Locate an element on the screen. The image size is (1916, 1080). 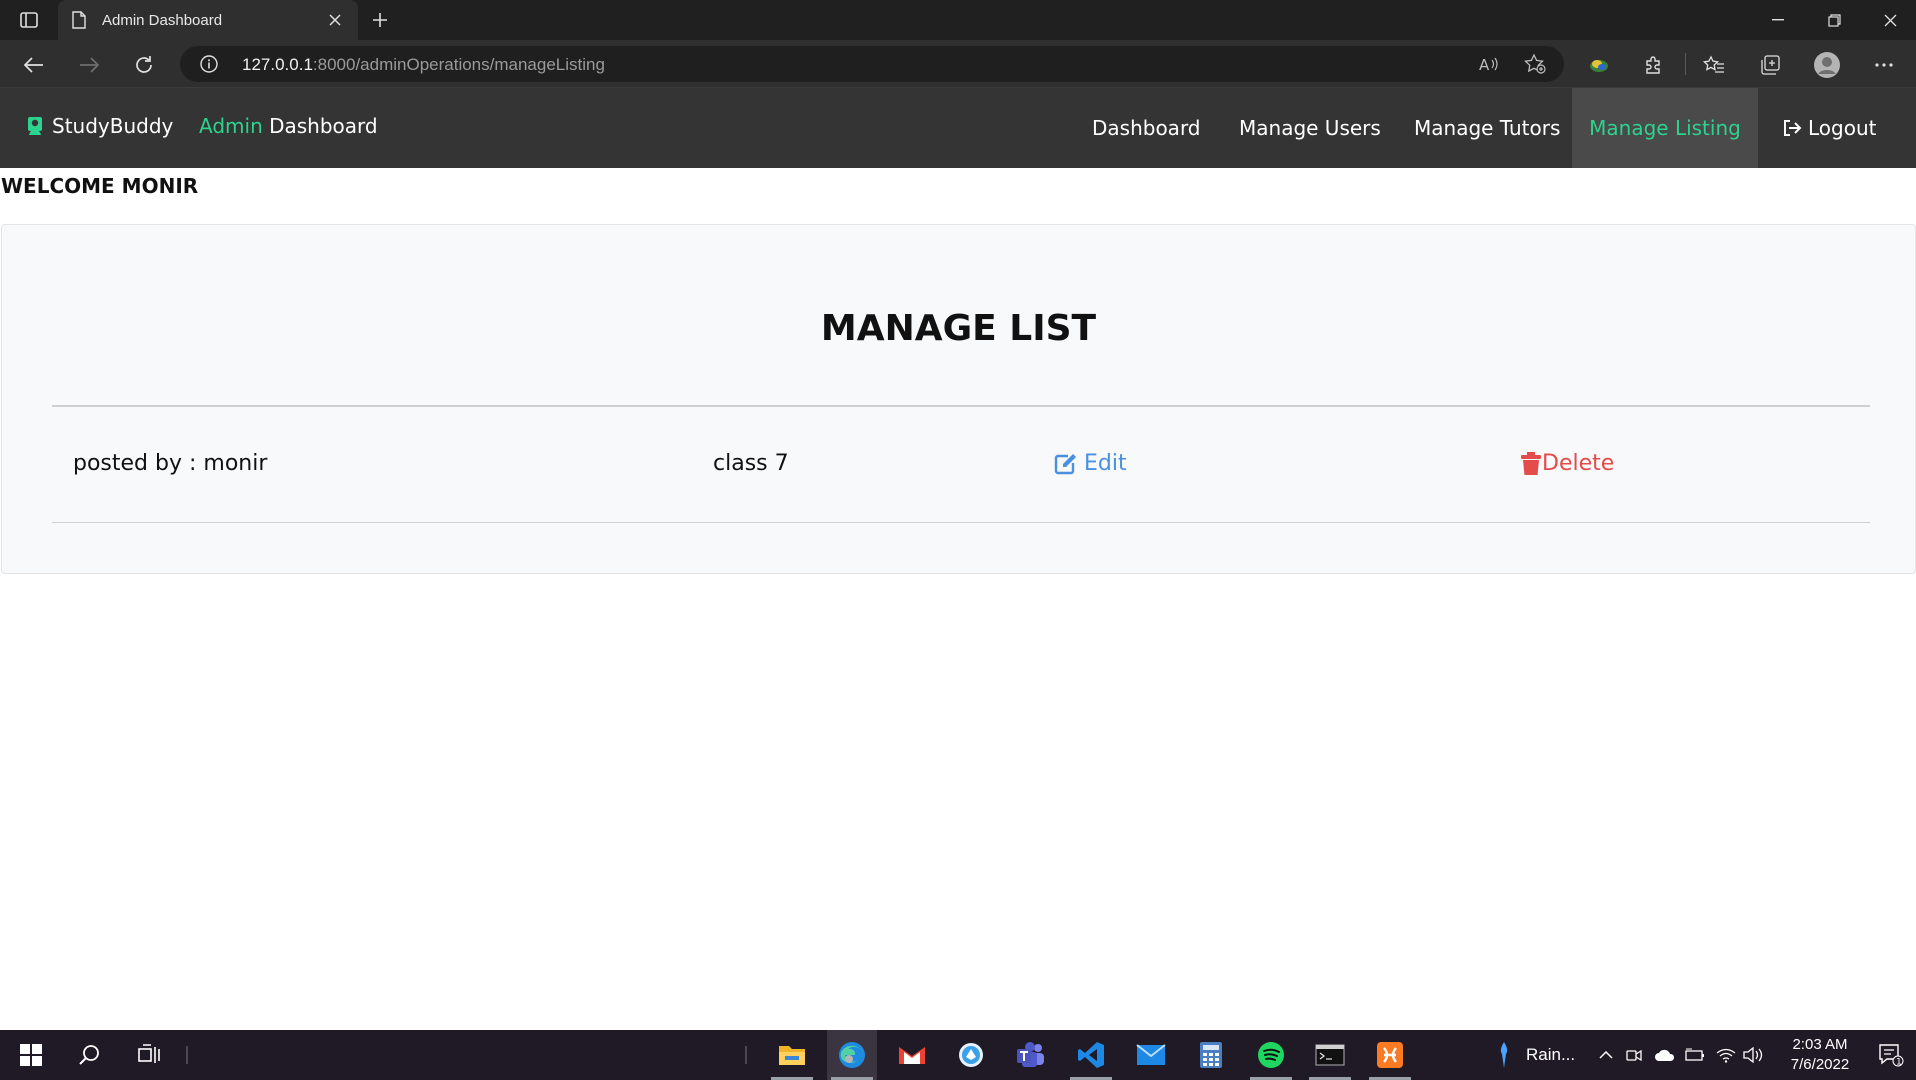
onedrive-icon is located at coordinates (1665, 1055).